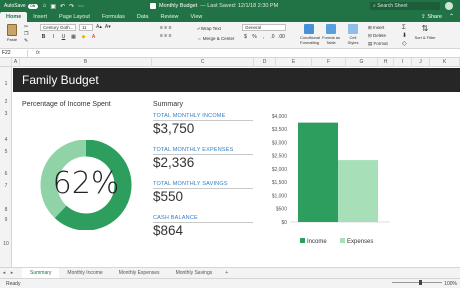 The image size is (460, 289). Describe the element at coordinates (421, 62) in the screenshot. I see `column-header-j: J` at that location.